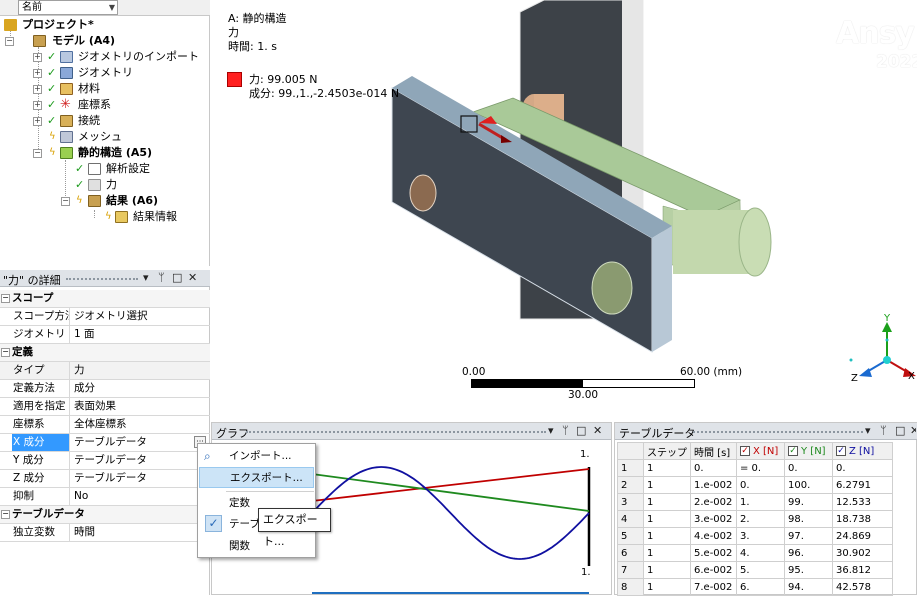 This screenshot has height=596, width=917. I want to click on section-scope: − スコープ, so click(105, 299).